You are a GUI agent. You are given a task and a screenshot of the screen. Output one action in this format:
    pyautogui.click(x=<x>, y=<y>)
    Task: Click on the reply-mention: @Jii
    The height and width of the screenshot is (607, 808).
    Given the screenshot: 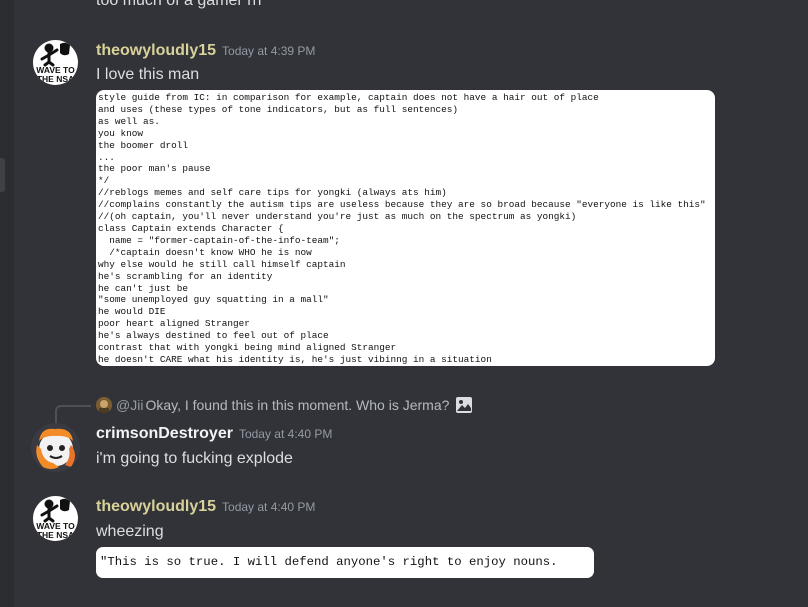 What is the action you would take?
    pyautogui.click(x=129, y=405)
    